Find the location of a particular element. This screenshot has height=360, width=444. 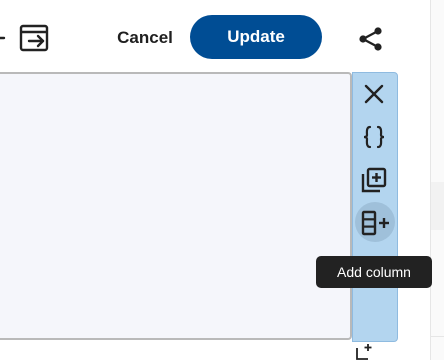

braces-icon is located at coordinates (374, 137).